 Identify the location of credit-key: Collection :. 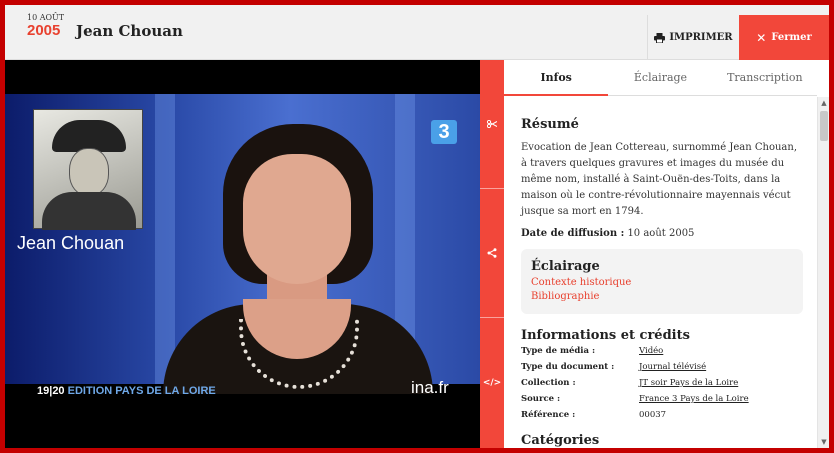
(548, 383).